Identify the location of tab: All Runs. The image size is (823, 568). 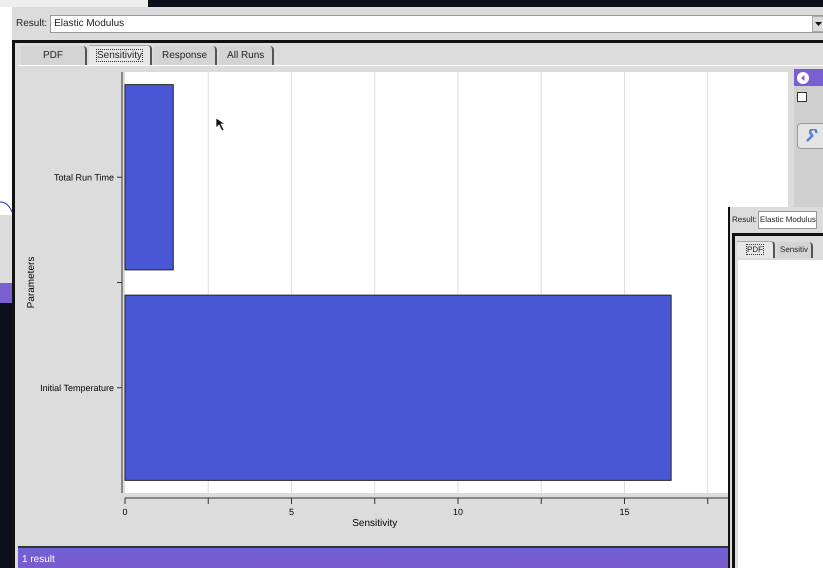
(246, 55).